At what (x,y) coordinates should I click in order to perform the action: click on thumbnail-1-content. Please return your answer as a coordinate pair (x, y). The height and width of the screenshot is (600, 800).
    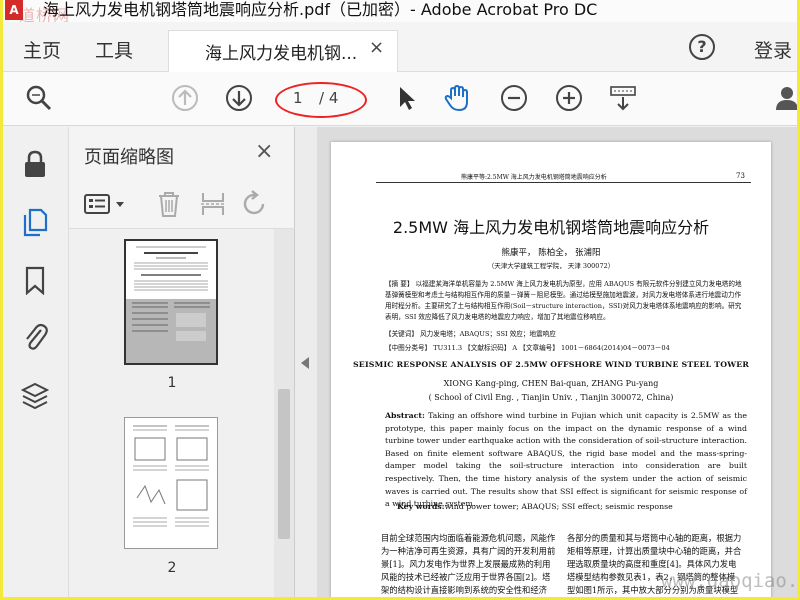
    Looking at the image, I should click on (171, 302).